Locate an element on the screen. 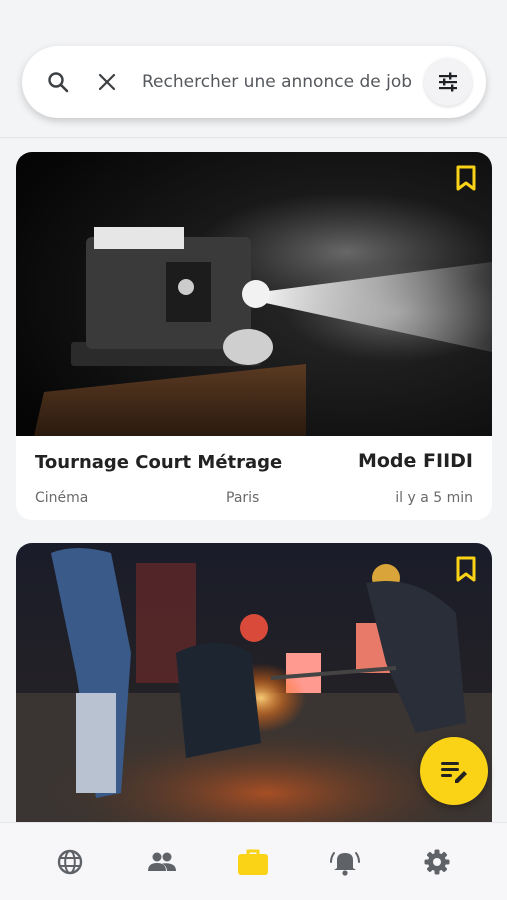 This screenshot has width=507, height=900. settings-gear-icon is located at coordinates (437, 861).